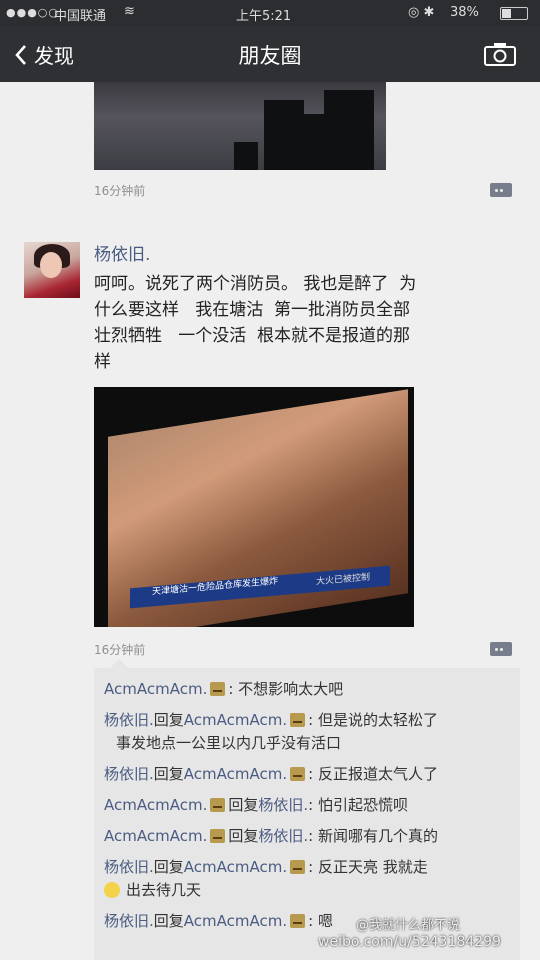 This screenshot has width=540, height=960. Describe the element at coordinates (252, 336) in the screenshot. I see `post-text-line: 壮烈牺牲 一个没活 根本就不是报道的那` at that location.